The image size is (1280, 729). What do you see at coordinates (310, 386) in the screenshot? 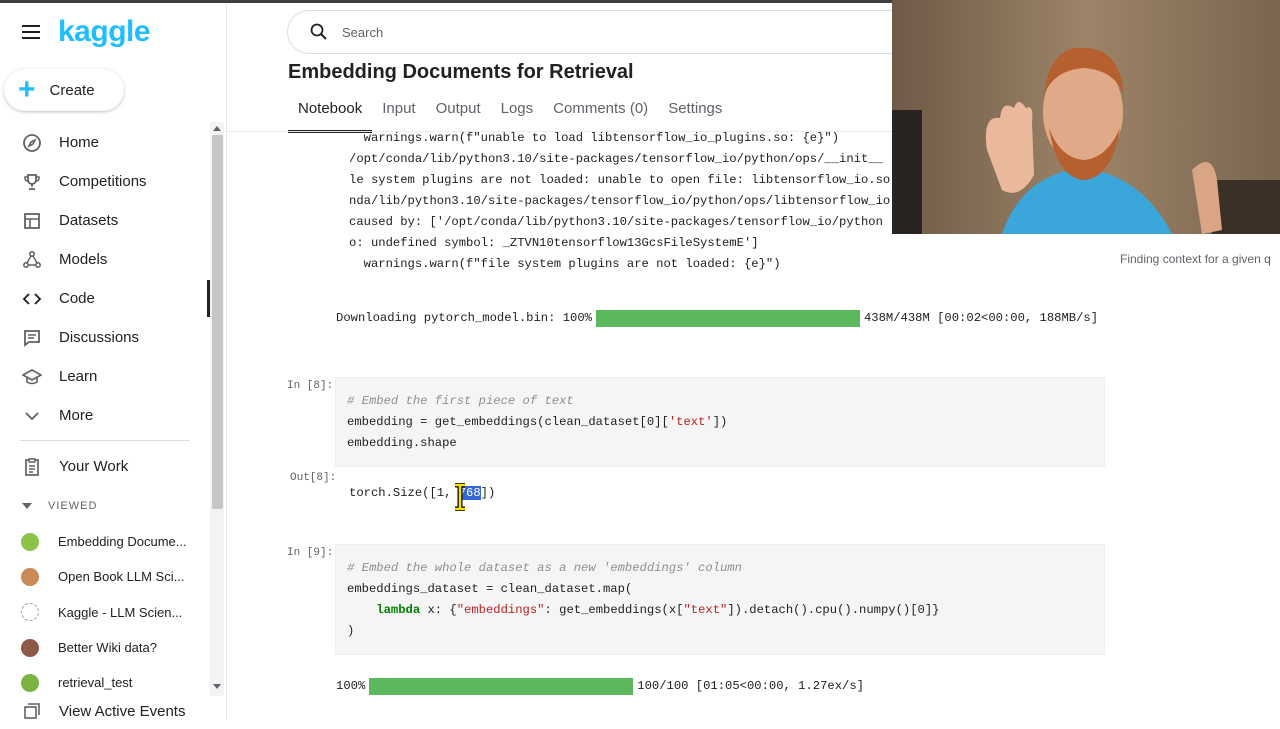
I see `cell-in-prompt: In [8]:` at bounding box center [310, 386].